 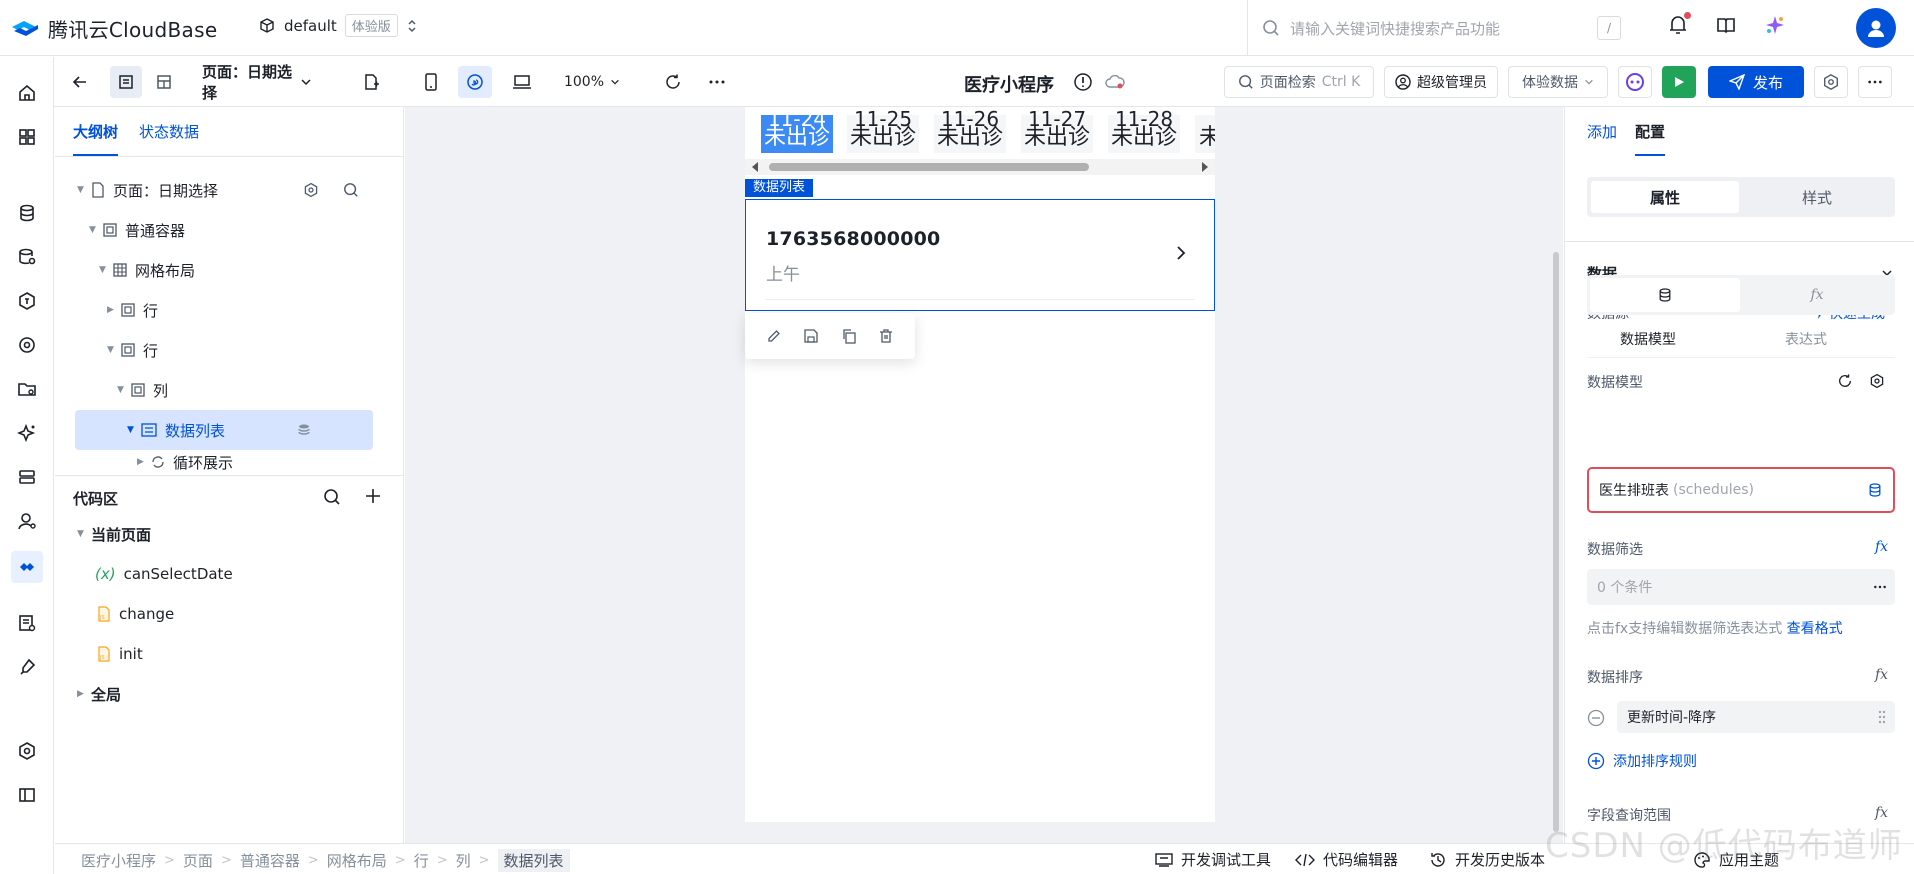 What do you see at coordinates (592, 82) in the screenshot?
I see `zoom-selector: 100%` at bounding box center [592, 82].